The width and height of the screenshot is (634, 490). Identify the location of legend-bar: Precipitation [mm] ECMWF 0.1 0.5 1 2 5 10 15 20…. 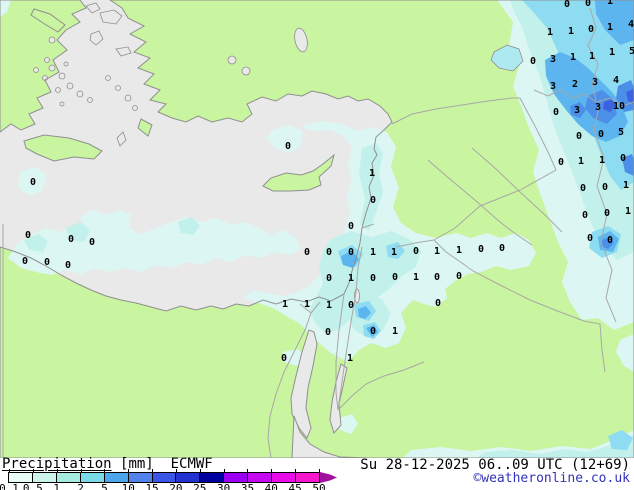
(317, 473).